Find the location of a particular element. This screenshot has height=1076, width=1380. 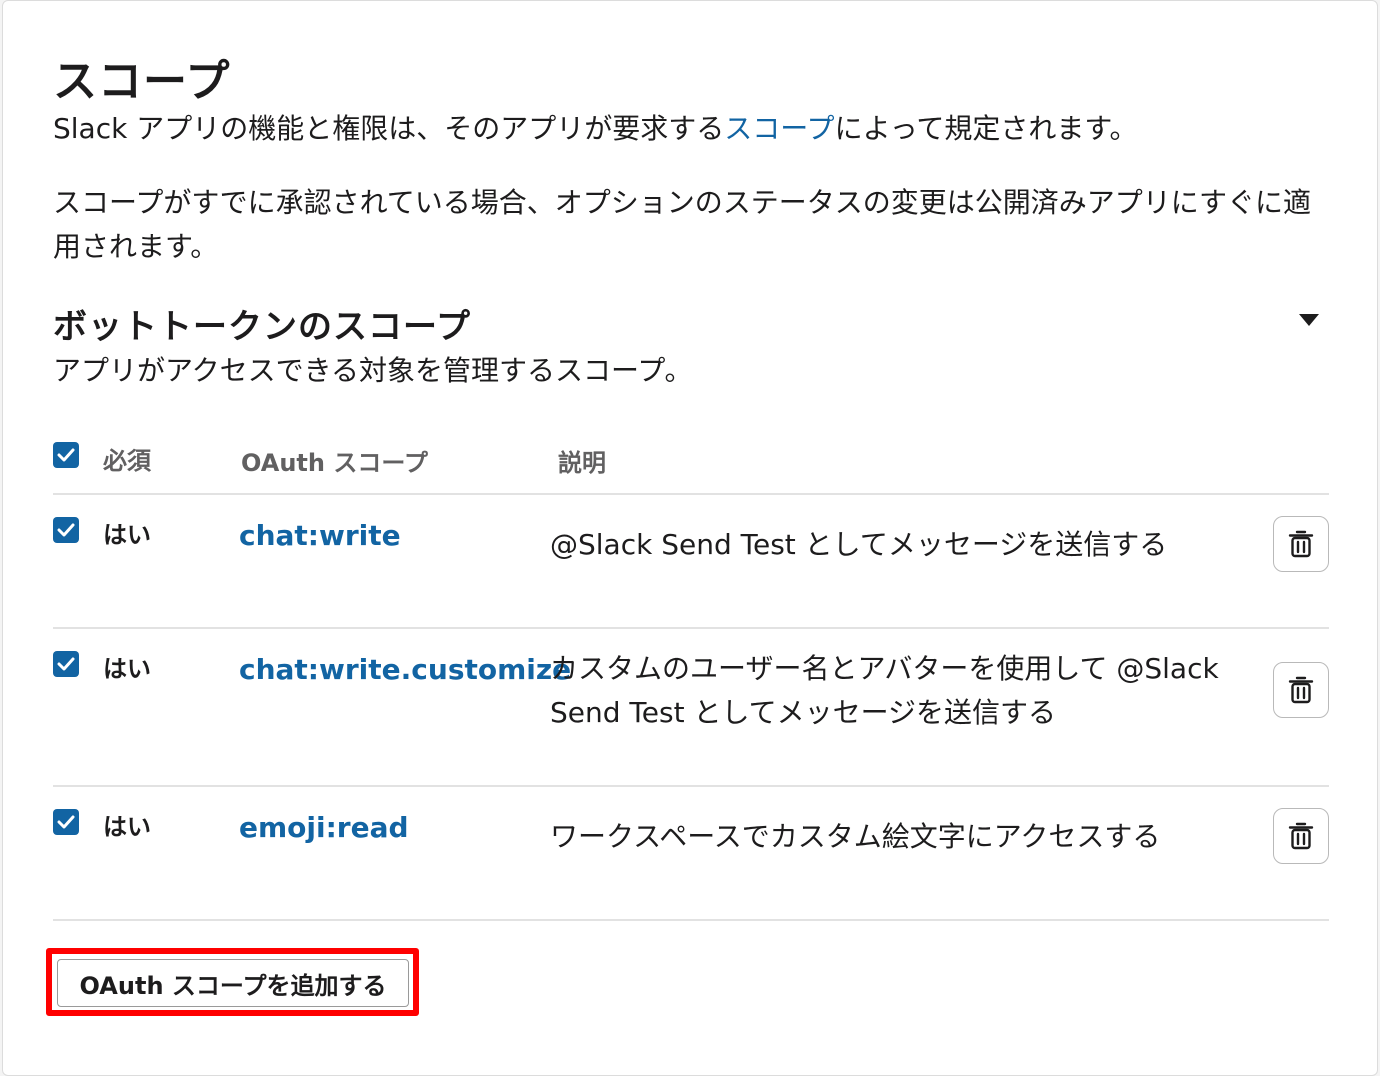

bot-scopes-description: アプリがアクセスできる対象を管理するスコープ。 is located at coordinates (373, 370).